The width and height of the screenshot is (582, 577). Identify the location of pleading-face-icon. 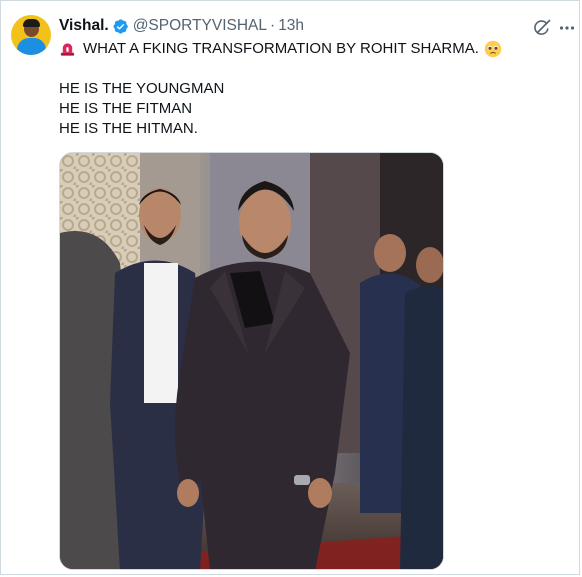
(493, 49).